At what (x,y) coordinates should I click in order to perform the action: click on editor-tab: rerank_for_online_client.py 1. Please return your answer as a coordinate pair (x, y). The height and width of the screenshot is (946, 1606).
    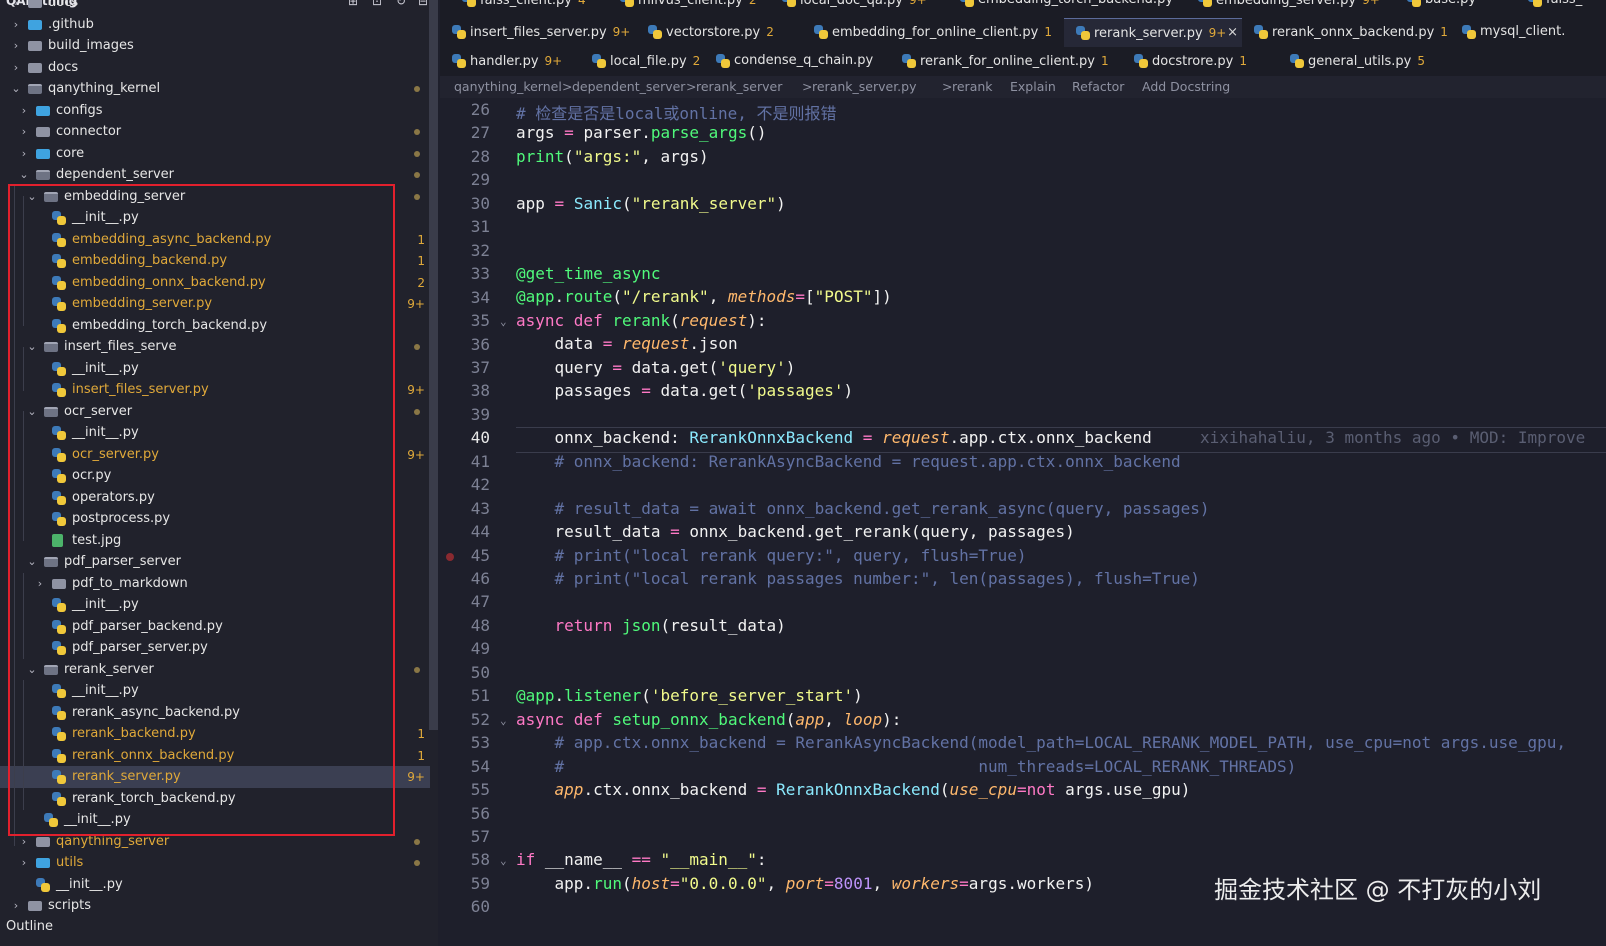
    Looking at the image, I should click on (1006, 61).